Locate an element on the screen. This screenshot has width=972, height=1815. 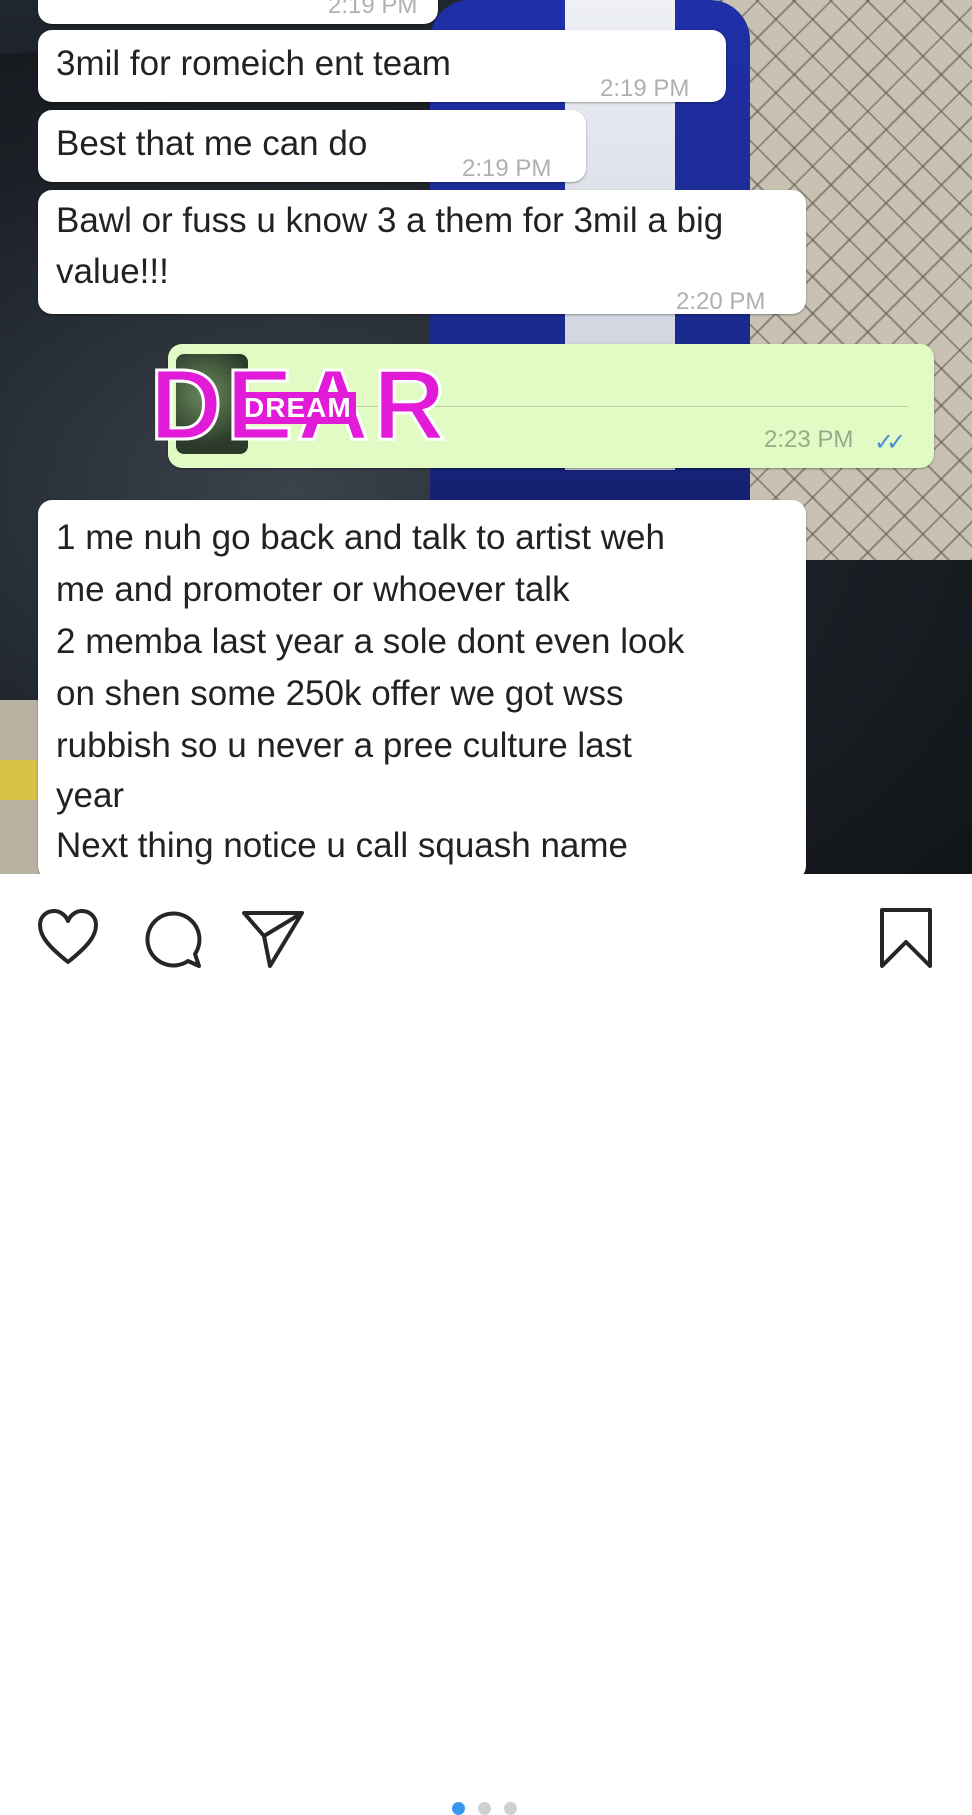
comment-icon is located at coordinates (173, 941).